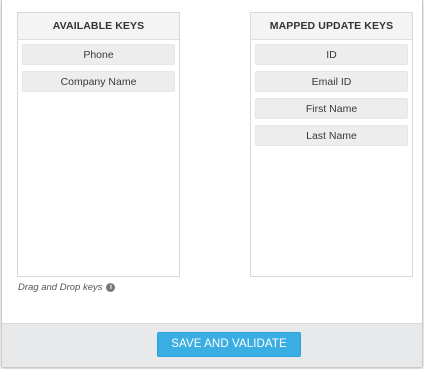 The width and height of the screenshot is (424, 369). Describe the element at coordinates (331, 26) in the screenshot. I see `mapped-keys-title: MAPPED UPDATE KEYS` at that location.